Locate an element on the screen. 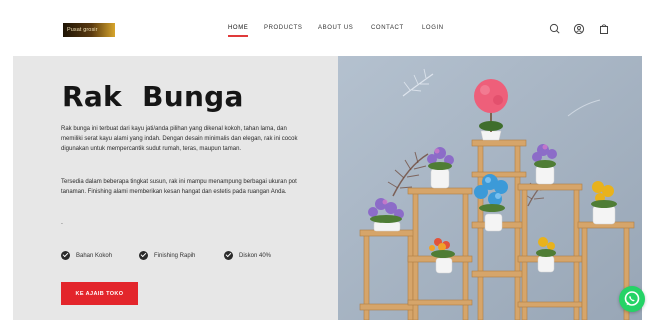  nav-active-underline is located at coordinates (238, 36).